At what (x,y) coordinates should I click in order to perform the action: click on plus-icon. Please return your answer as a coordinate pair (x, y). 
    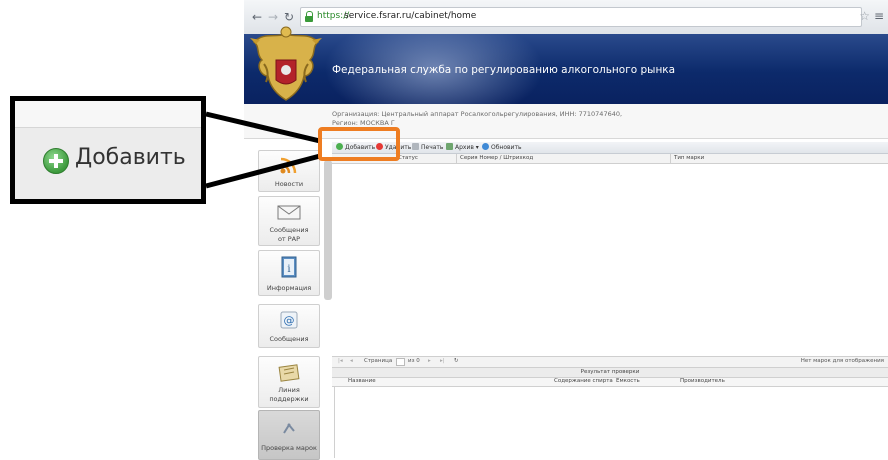
    Looking at the image, I should click on (56, 161).